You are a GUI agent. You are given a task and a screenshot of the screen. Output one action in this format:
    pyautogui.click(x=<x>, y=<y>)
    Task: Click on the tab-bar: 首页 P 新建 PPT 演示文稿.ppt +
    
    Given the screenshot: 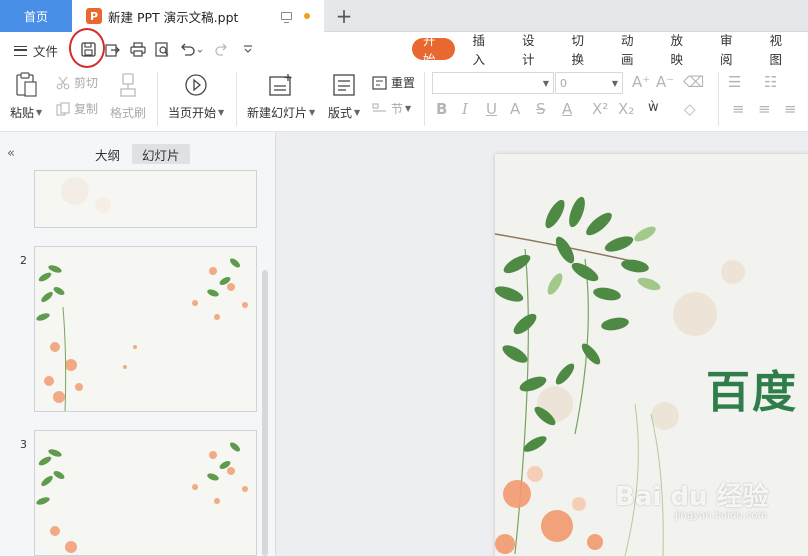 What is the action you would take?
    pyautogui.click(x=404, y=16)
    